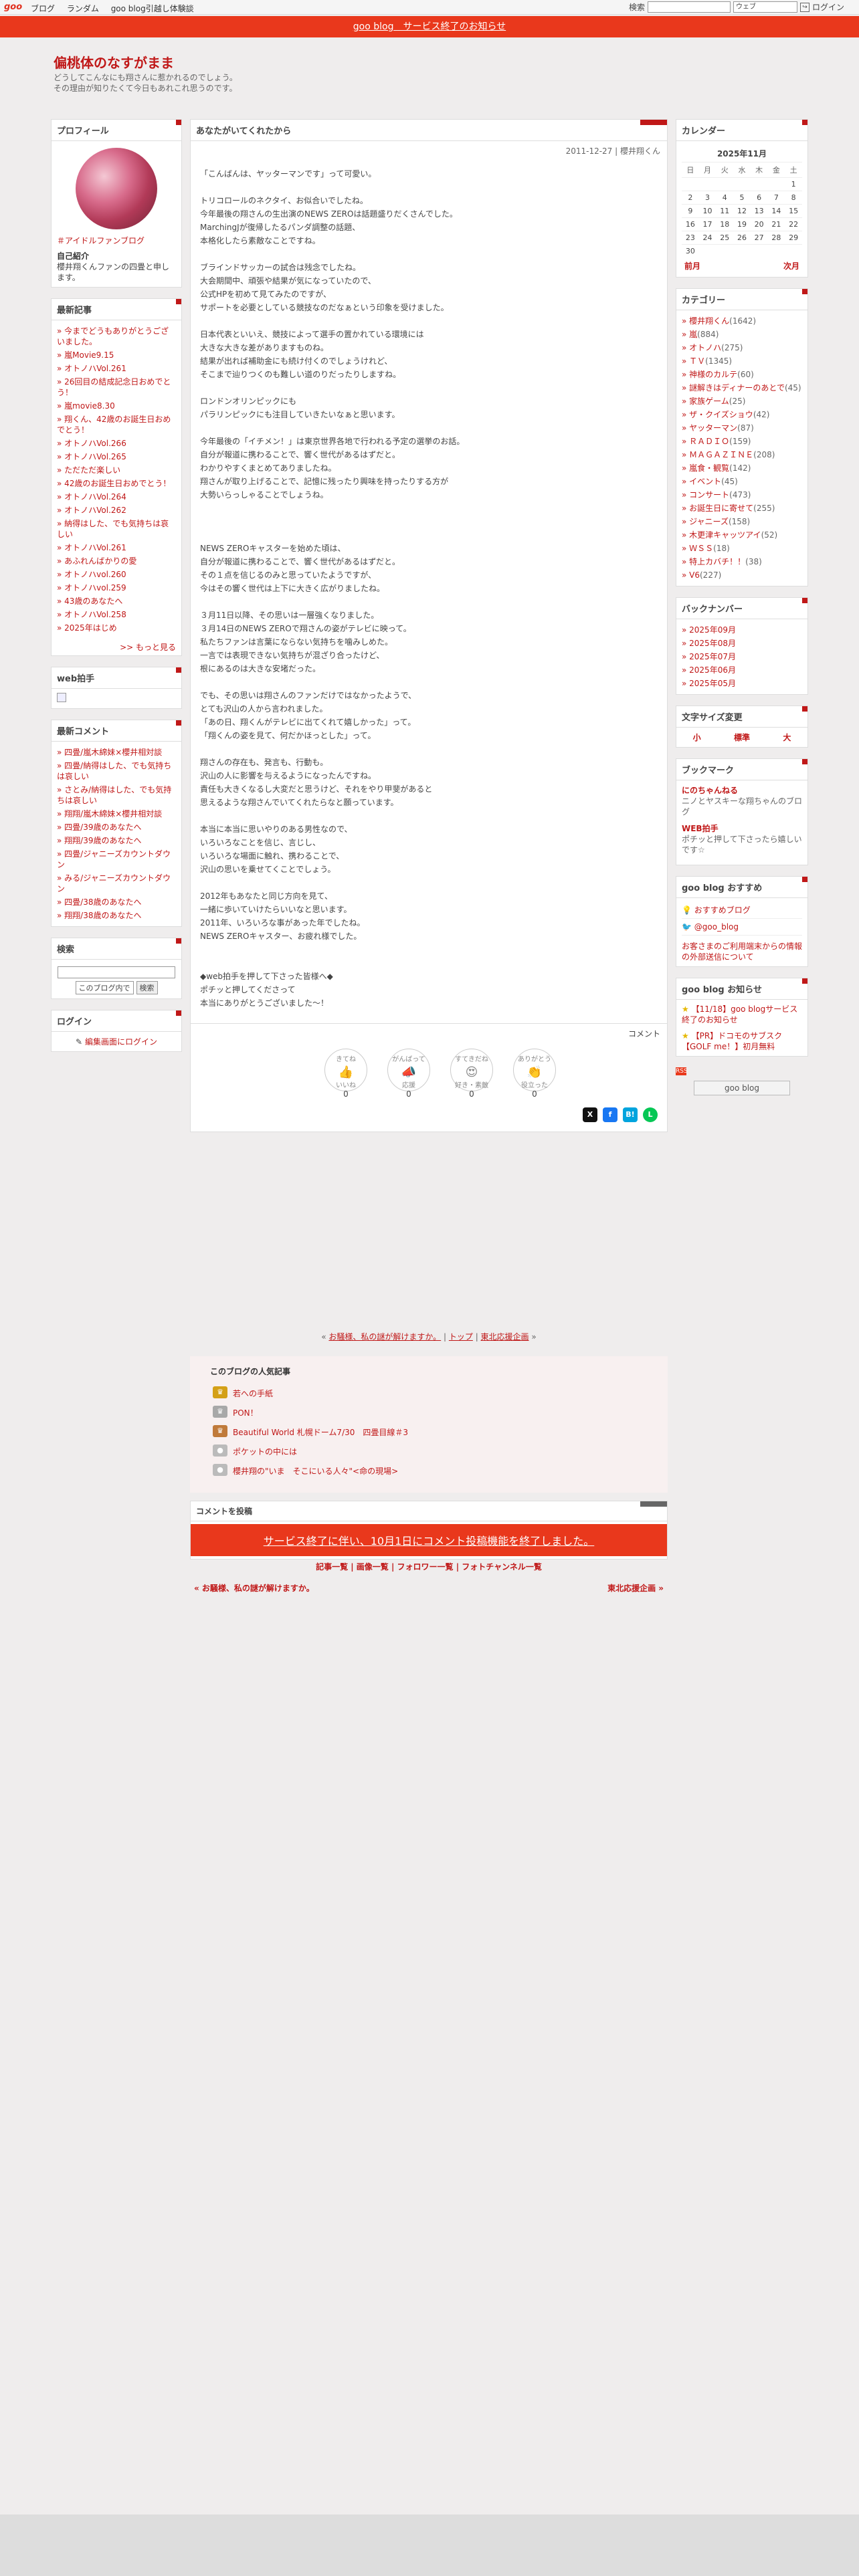 Image resolution: width=859 pixels, height=2576 pixels. I want to click on calendar-day: 28, so click(776, 238).